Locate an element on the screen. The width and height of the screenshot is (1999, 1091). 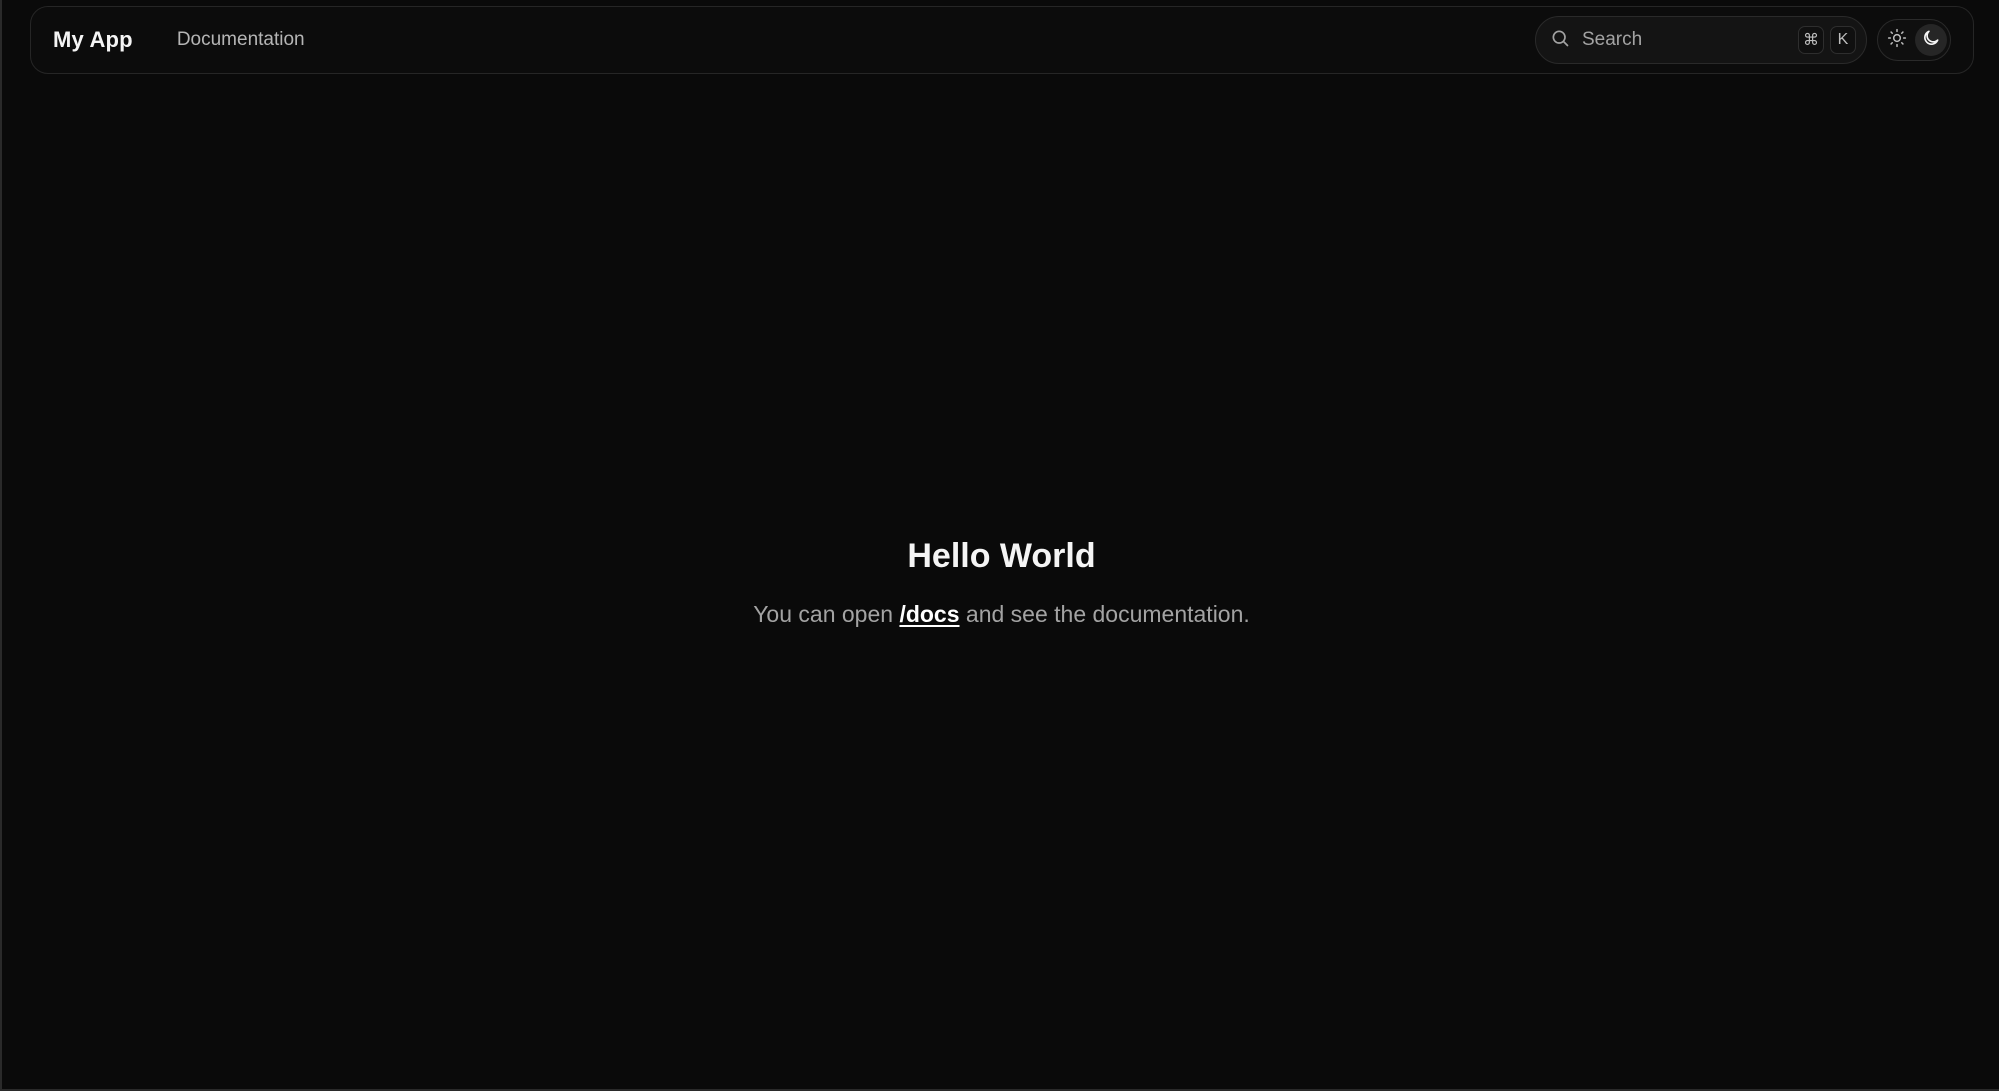
hero-title: Hello World is located at coordinates (1001, 556).